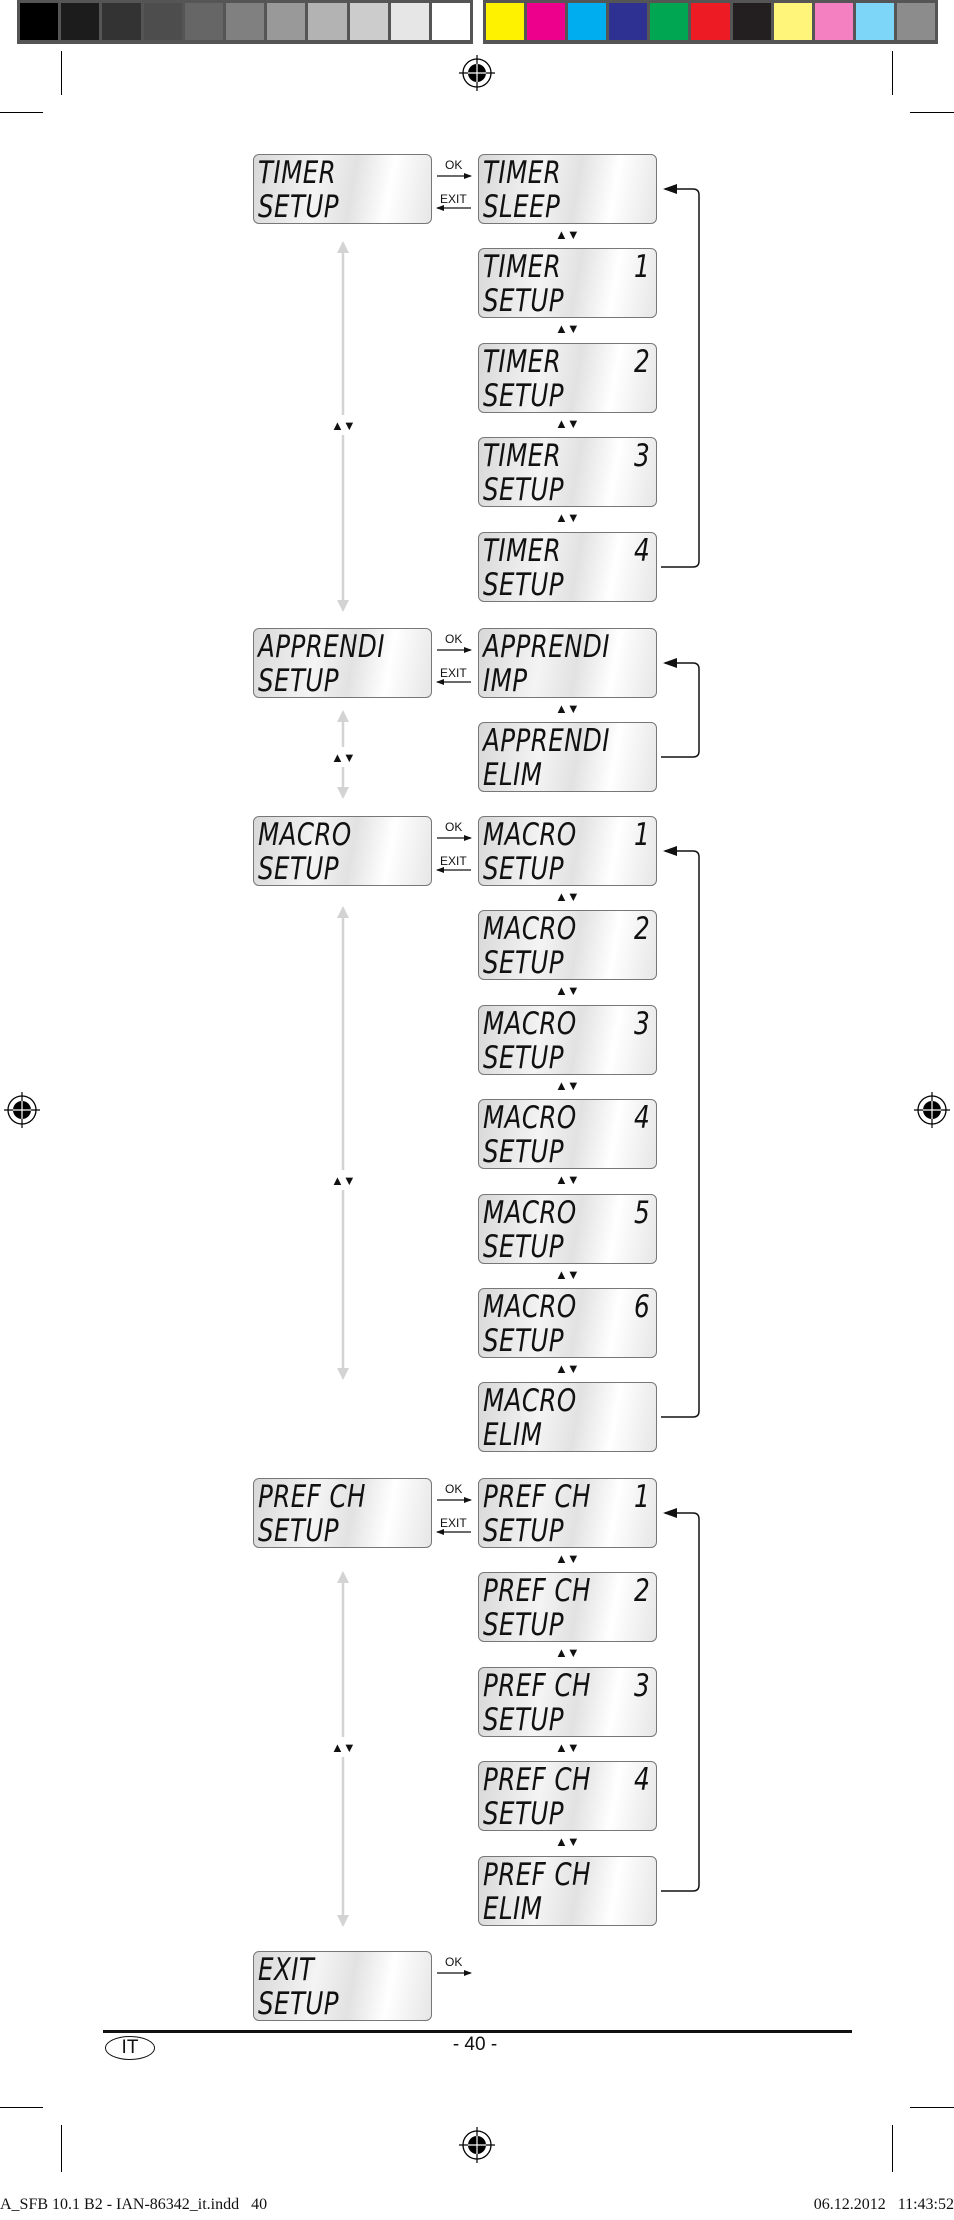 The height and width of the screenshot is (2220, 954). What do you see at coordinates (567, 1513) in the screenshot?
I see `prefch-submenu-box: PREF CH SETUP 1` at bounding box center [567, 1513].